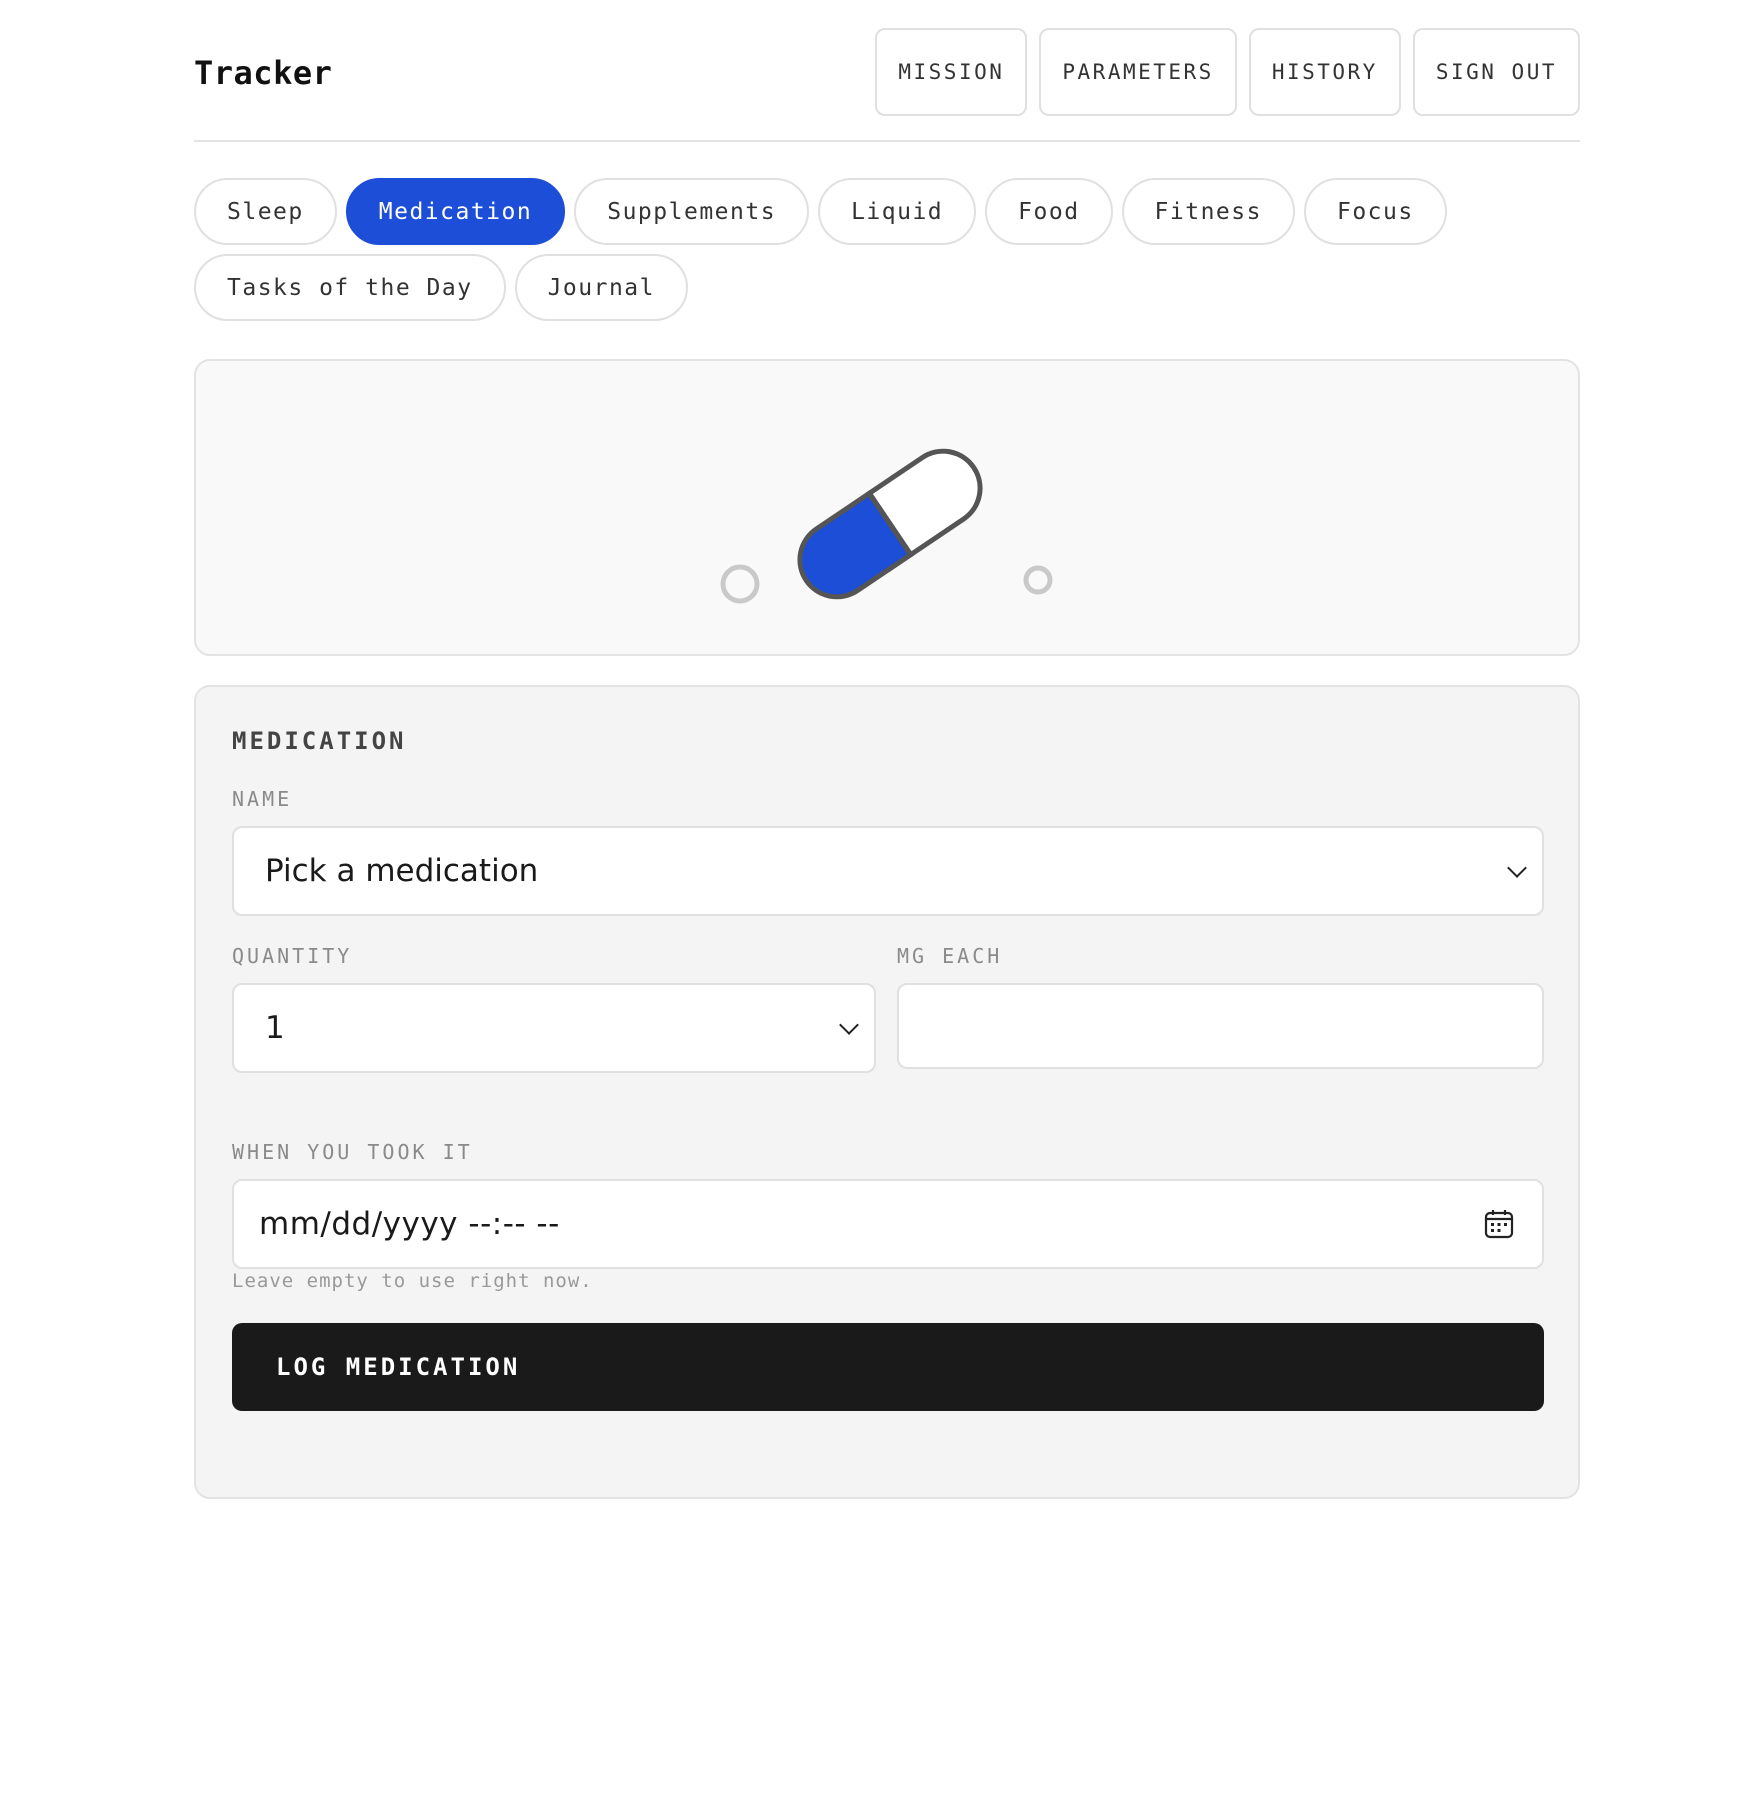 The image size is (1760, 1800). I want to click on bubble-right, so click(1038, 580).